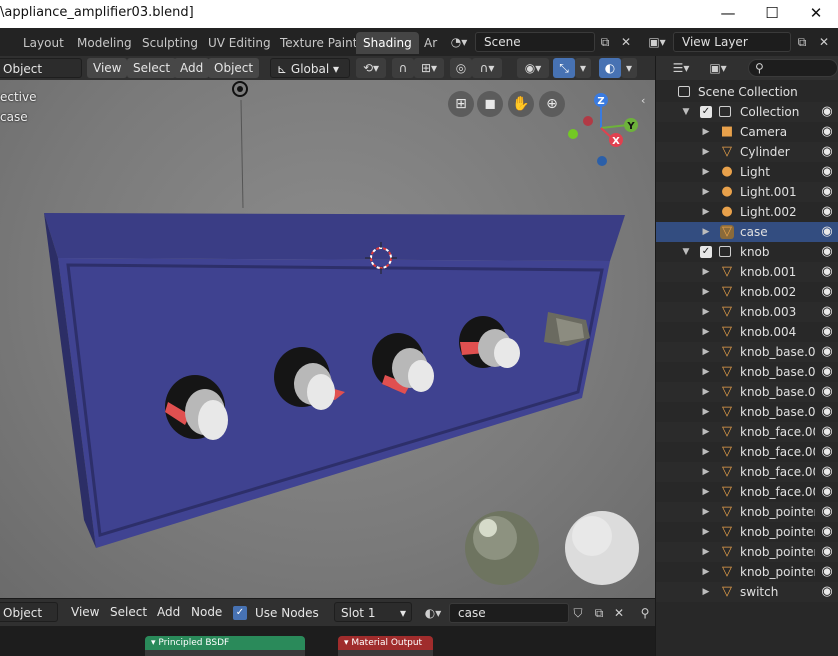  What do you see at coordinates (239, 43) in the screenshot?
I see `tab-uv-editing: UV Editing` at bounding box center [239, 43].